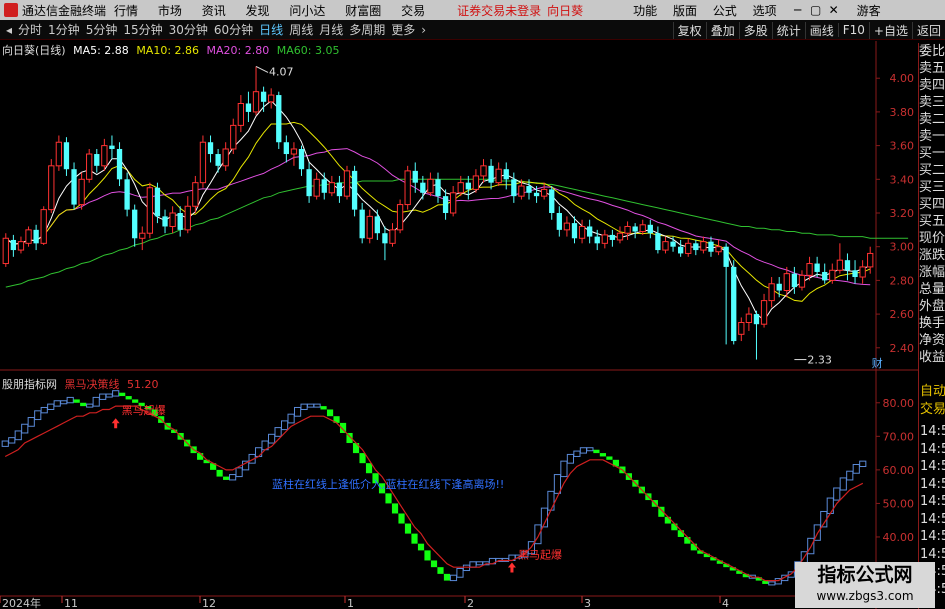 The width and height of the screenshot is (945, 609). What do you see at coordinates (281, 71) in the screenshot?
I see `extreme-label: 4.07` at bounding box center [281, 71].